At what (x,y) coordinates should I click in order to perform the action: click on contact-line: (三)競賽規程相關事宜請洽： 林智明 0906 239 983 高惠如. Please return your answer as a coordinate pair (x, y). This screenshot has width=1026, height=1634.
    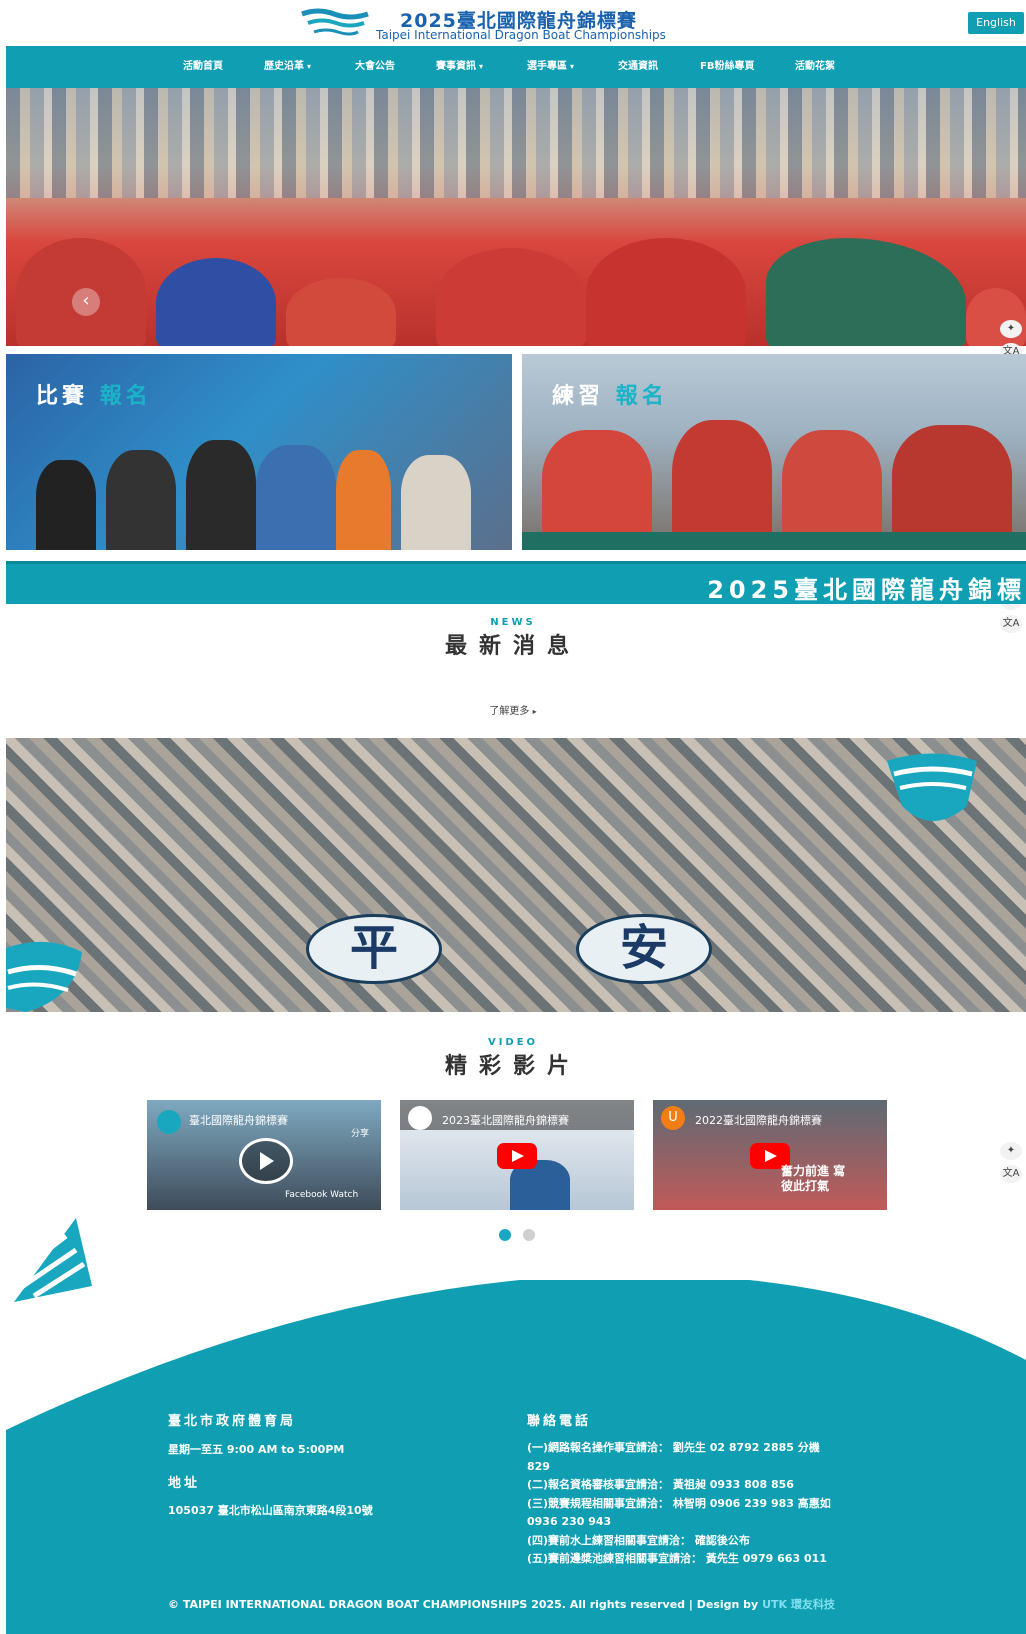
    Looking at the image, I should click on (679, 1503).